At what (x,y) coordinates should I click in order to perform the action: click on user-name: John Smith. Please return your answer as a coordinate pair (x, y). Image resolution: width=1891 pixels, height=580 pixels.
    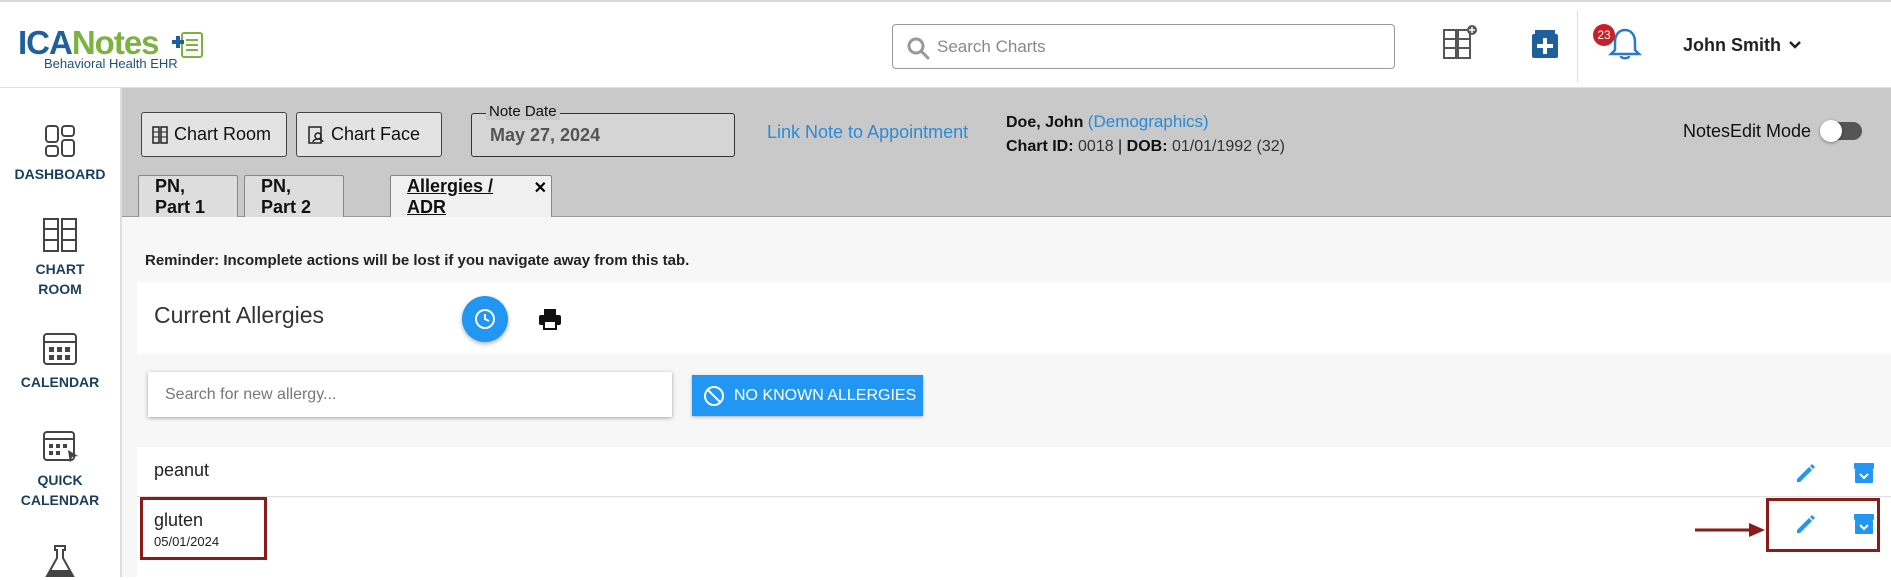
    Looking at the image, I should click on (1732, 45).